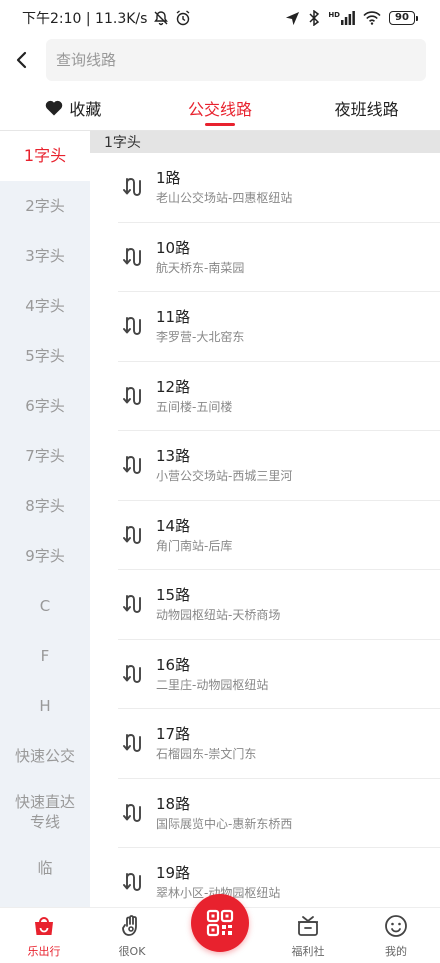  What do you see at coordinates (265, 142) in the screenshot?
I see `section-header: 1字头` at bounding box center [265, 142].